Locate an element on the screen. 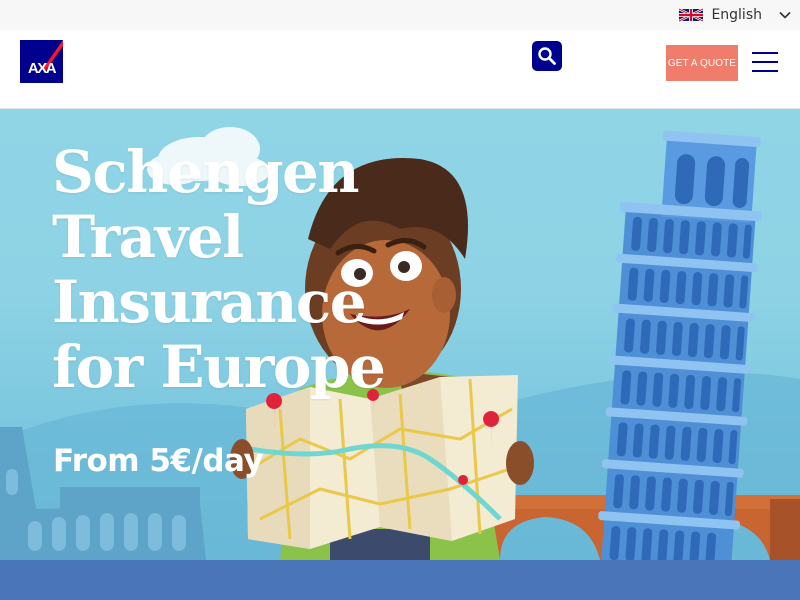  hero-price: From 5€/day is located at coordinates (158, 461).